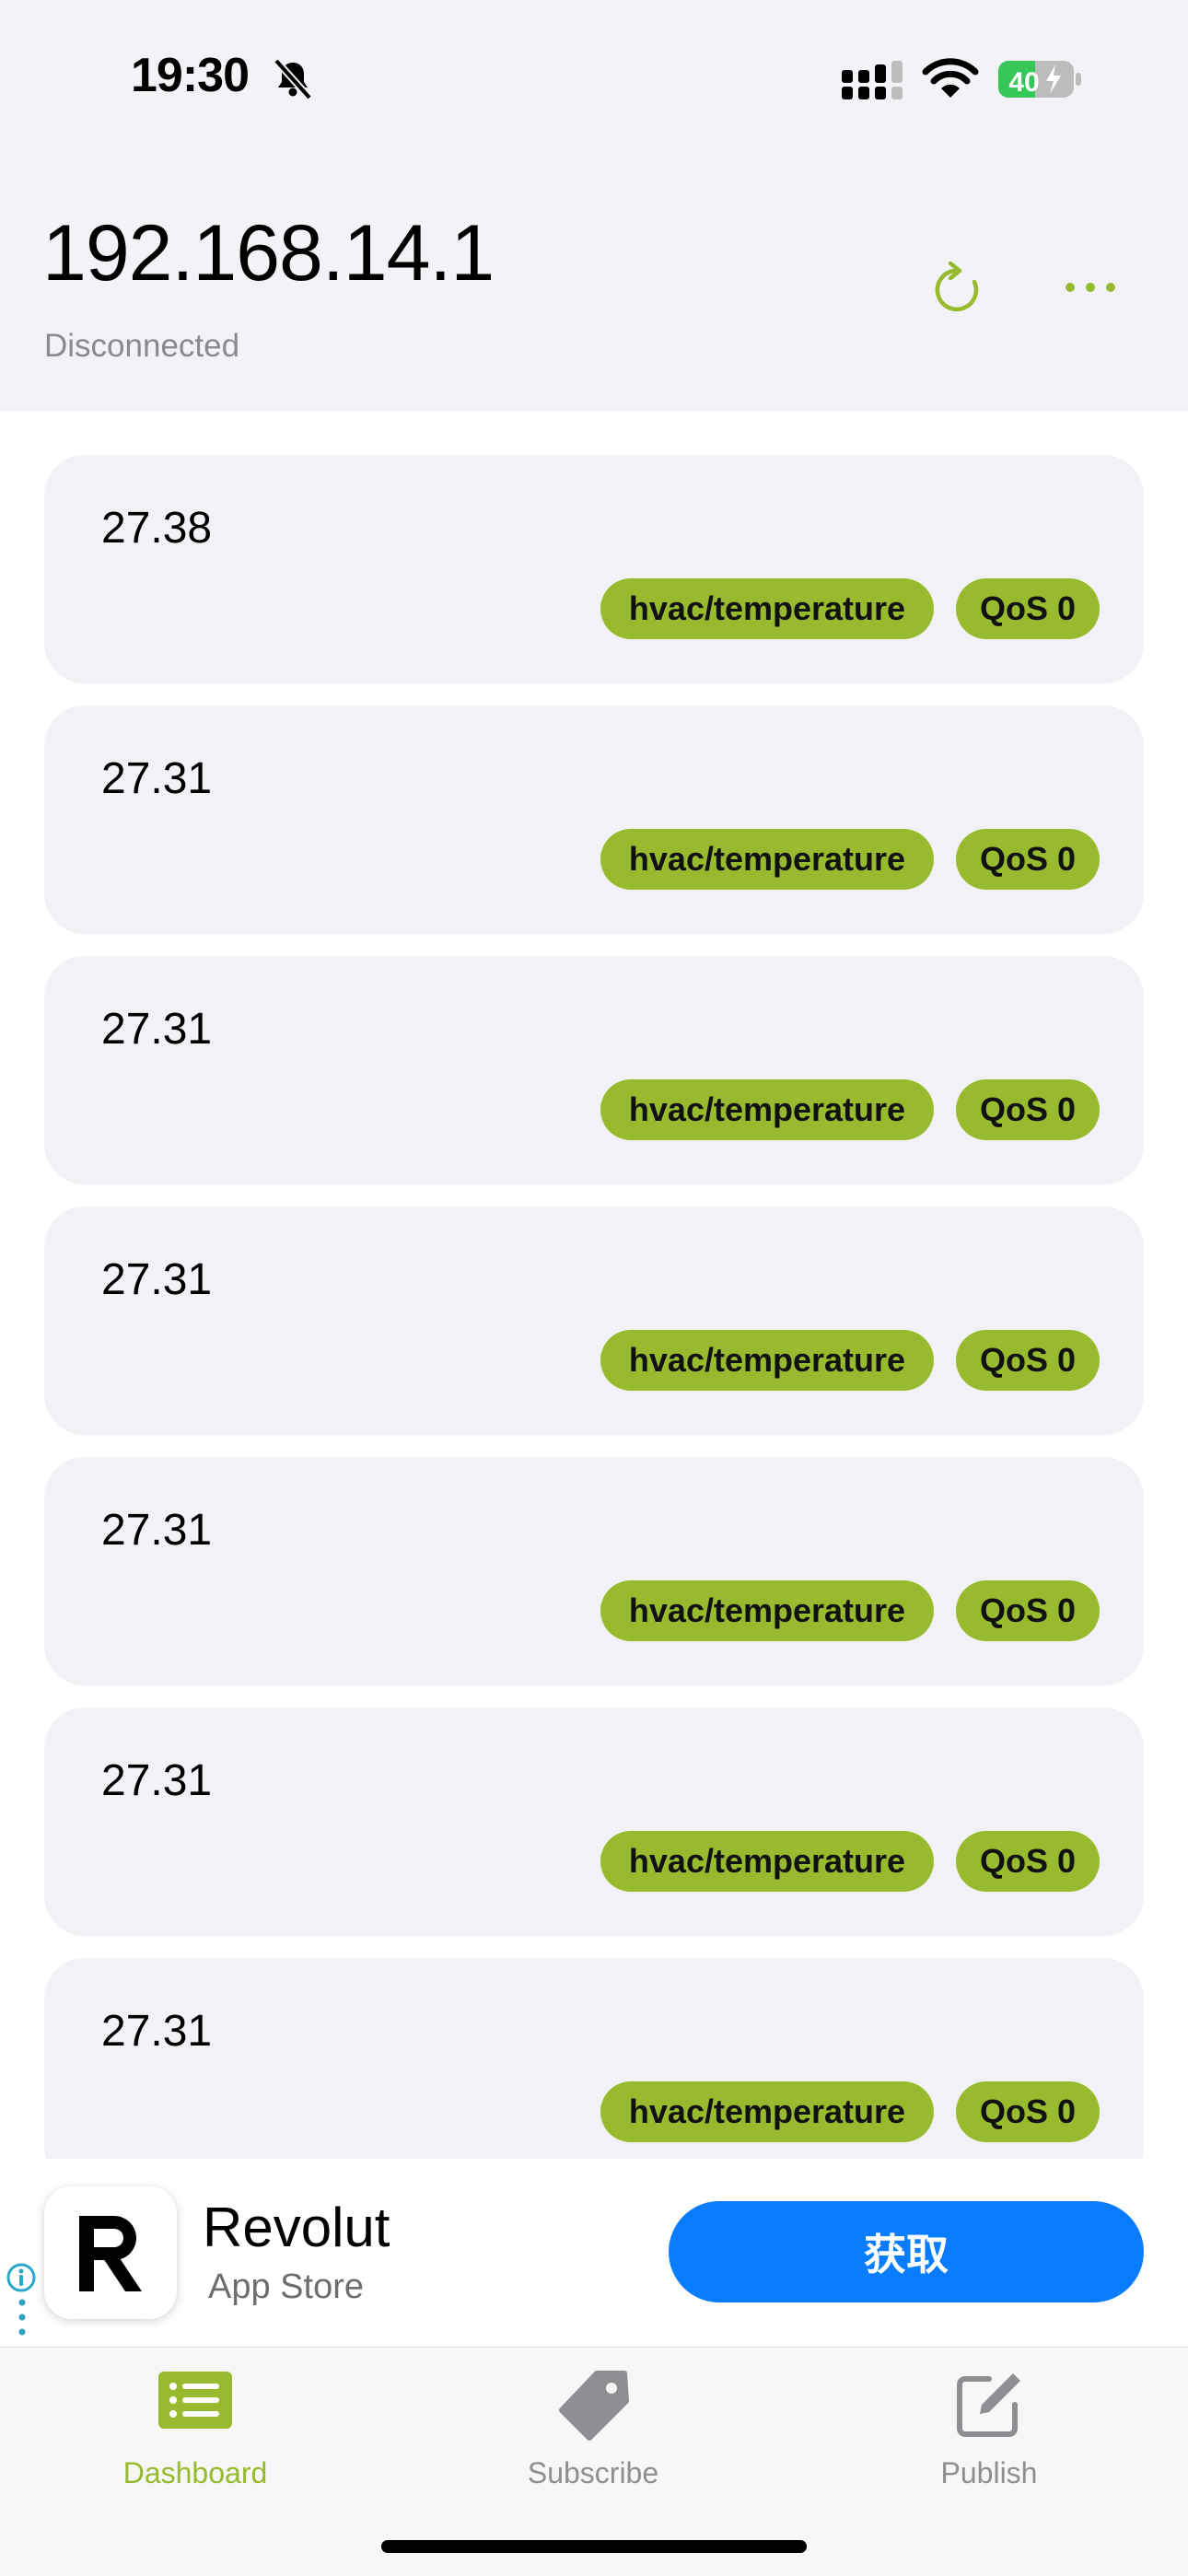  I want to click on wifi-icon, so click(951, 78).